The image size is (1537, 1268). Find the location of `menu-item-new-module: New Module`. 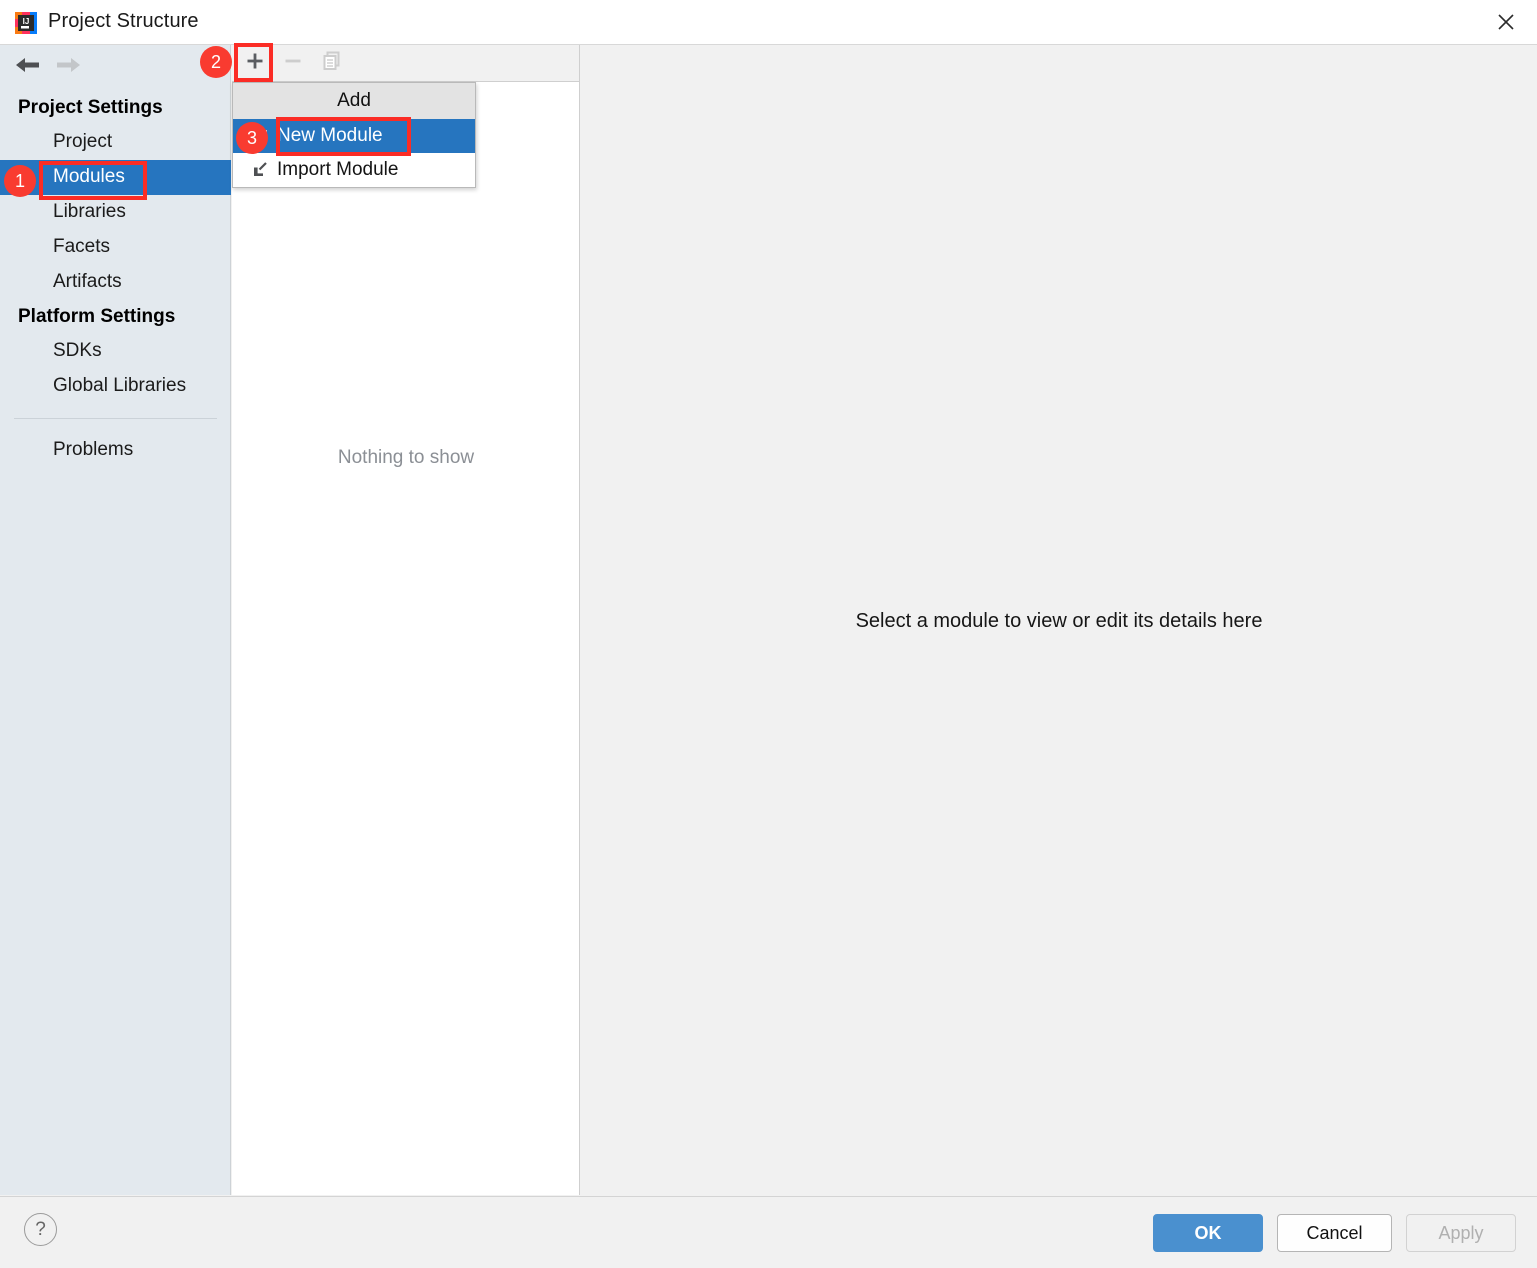

menu-item-new-module: New Module is located at coordinates (354, 136).